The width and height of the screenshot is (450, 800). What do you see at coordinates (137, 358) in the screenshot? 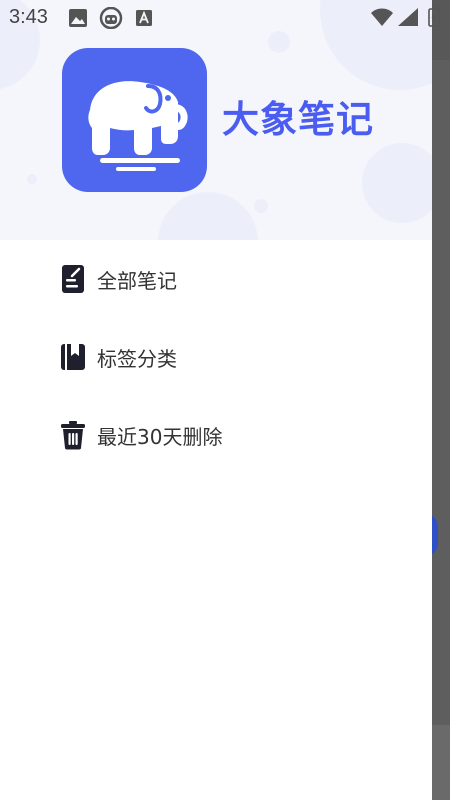
I see `menu-item-label: 标签分类` at bounding box center [137, 358].